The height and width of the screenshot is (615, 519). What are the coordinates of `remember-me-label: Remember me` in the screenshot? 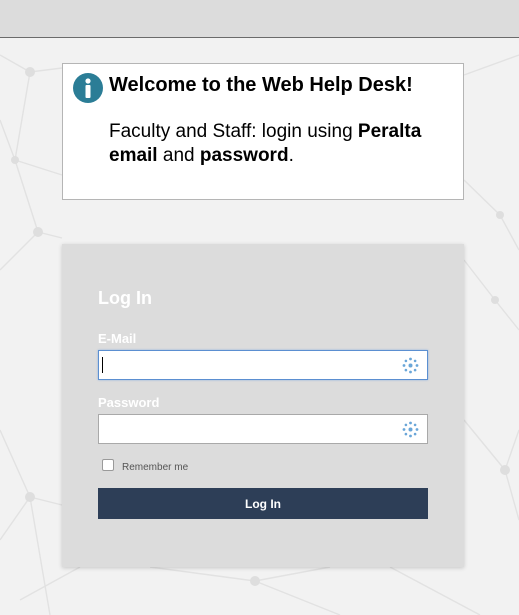 It's located at (155, 467).